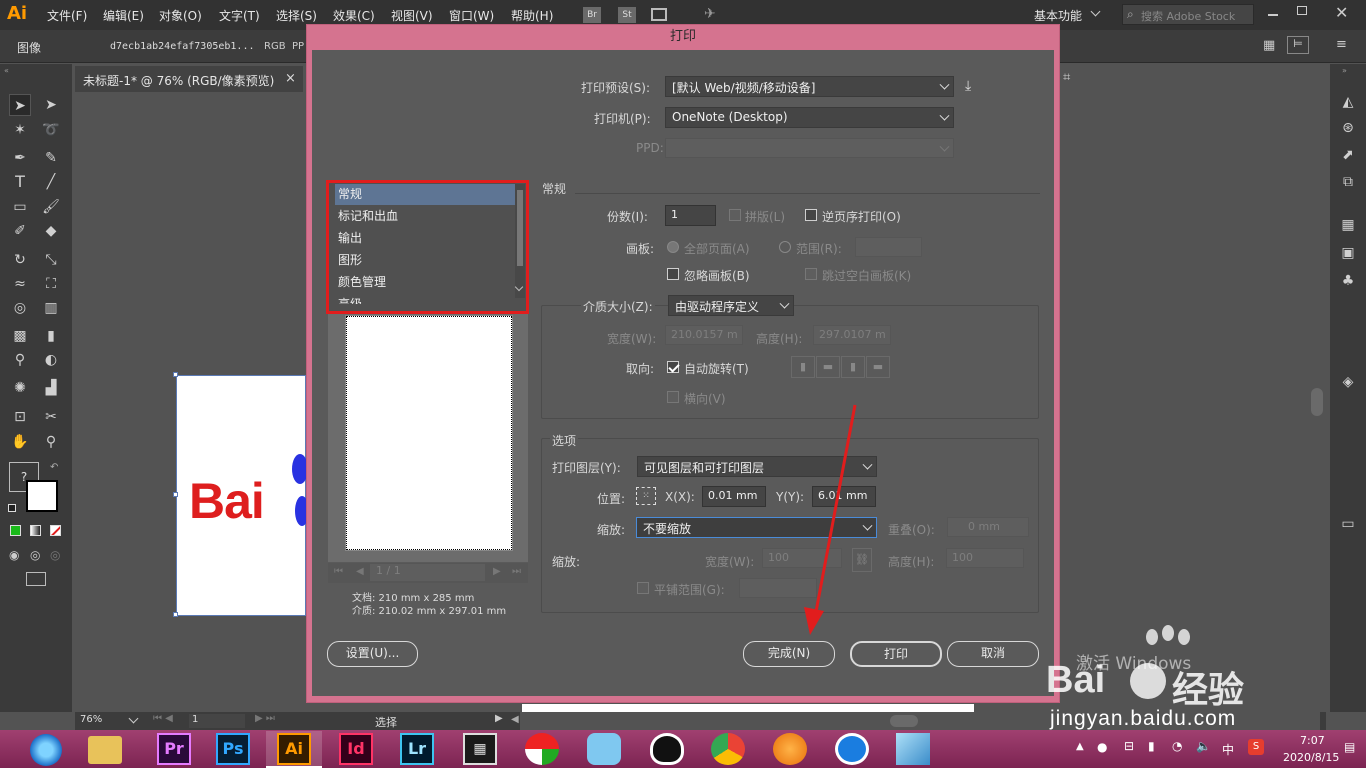 The width and height of the screenshot is (1366, 768). Describe the element at coordinates (811, 215) in the screenshot. I see `reverse-order-checkbox` at that location.